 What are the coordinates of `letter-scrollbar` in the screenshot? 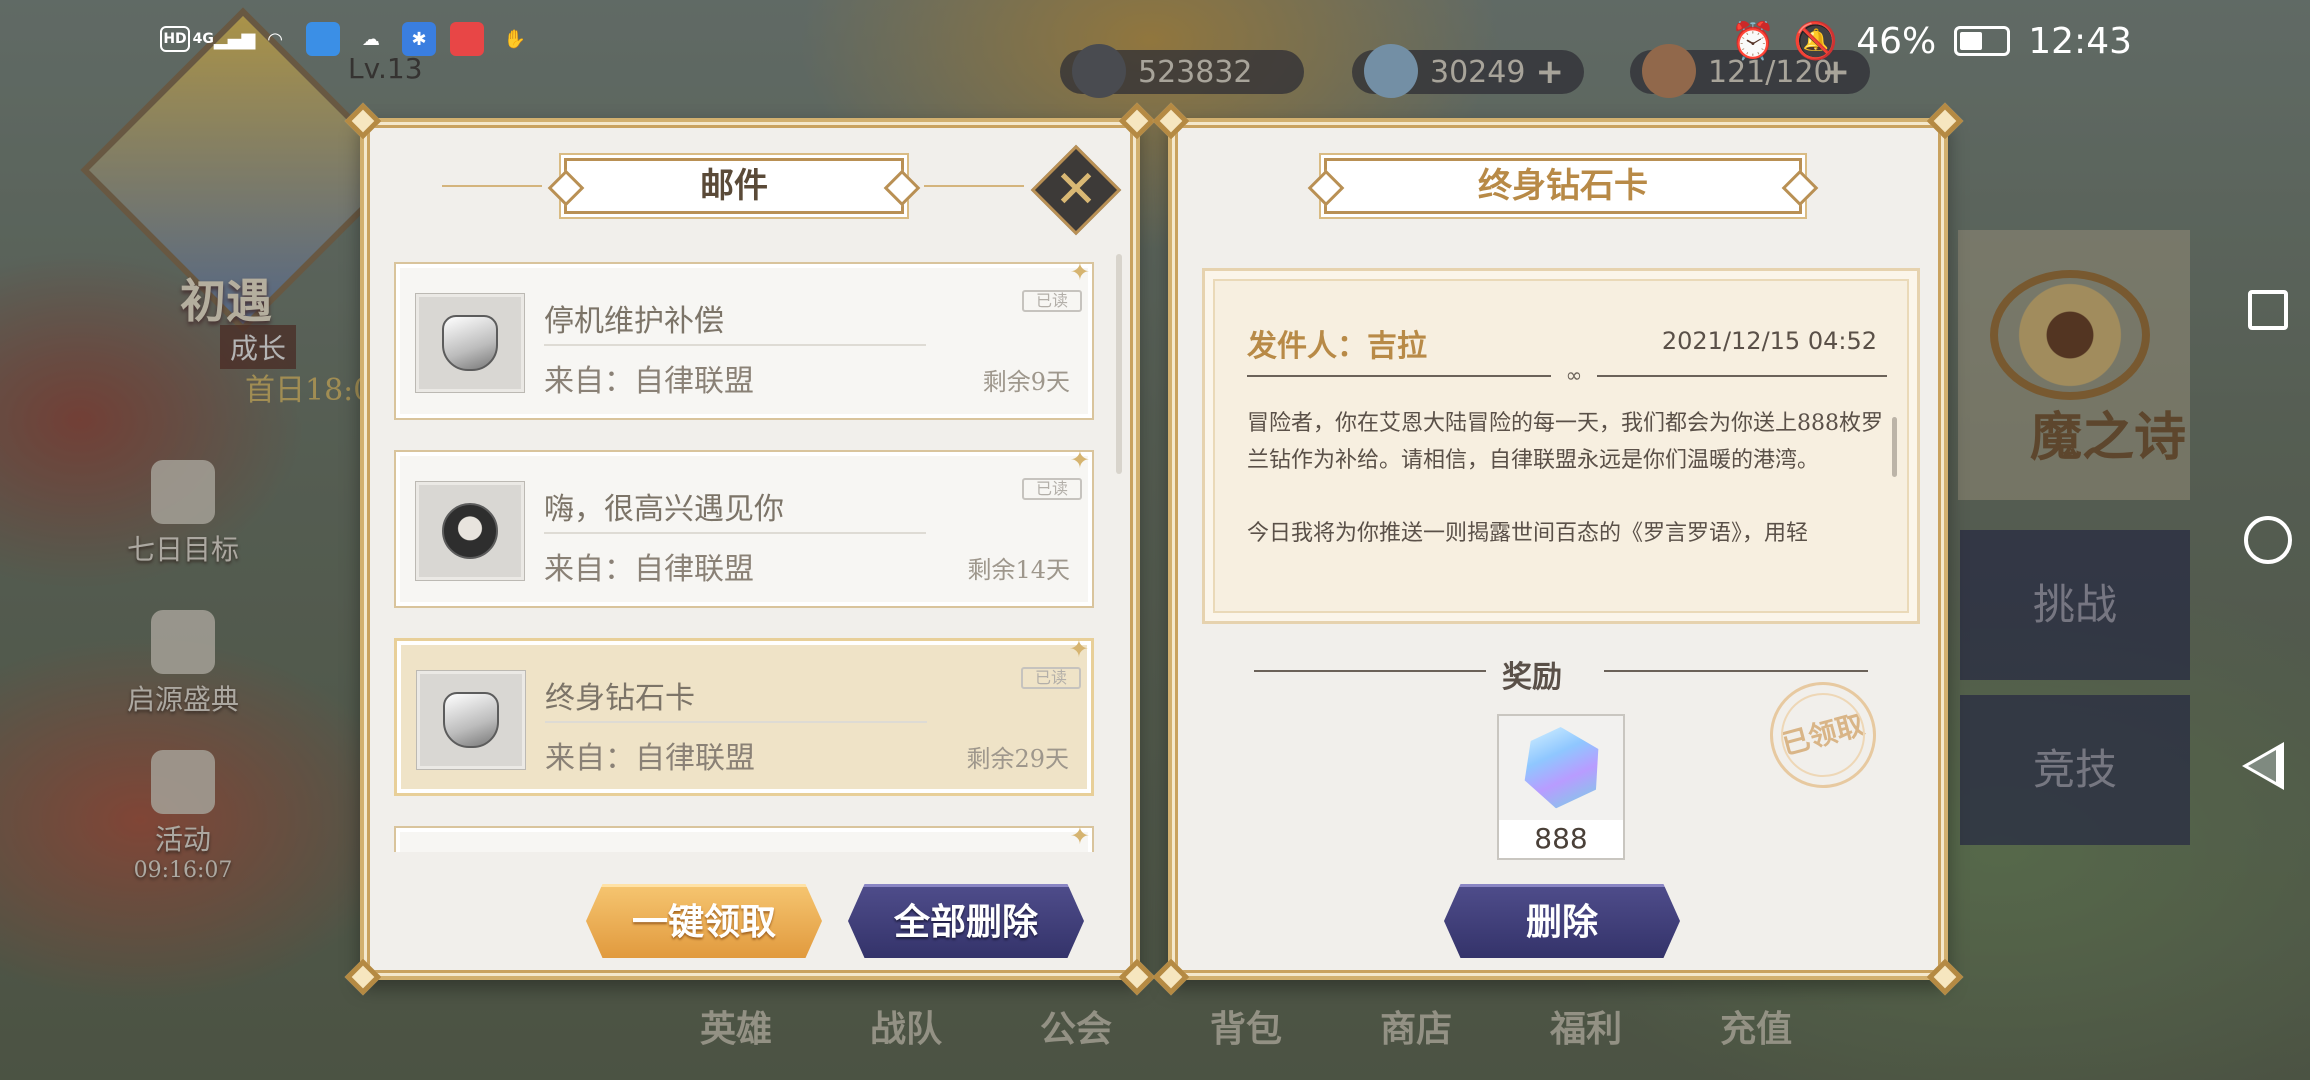 It's located at (1894, 447).